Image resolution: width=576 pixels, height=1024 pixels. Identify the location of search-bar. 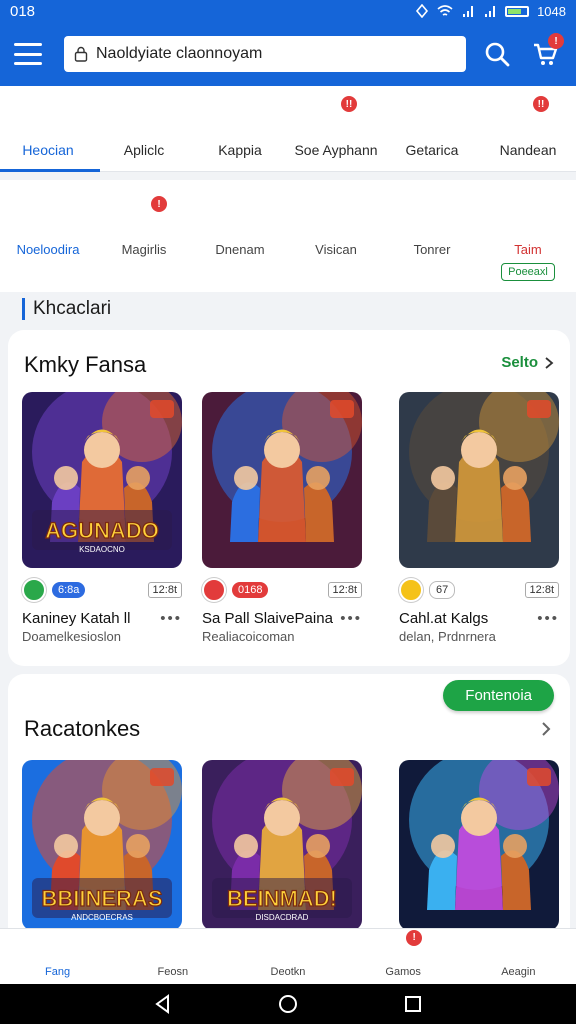
(265, 54).